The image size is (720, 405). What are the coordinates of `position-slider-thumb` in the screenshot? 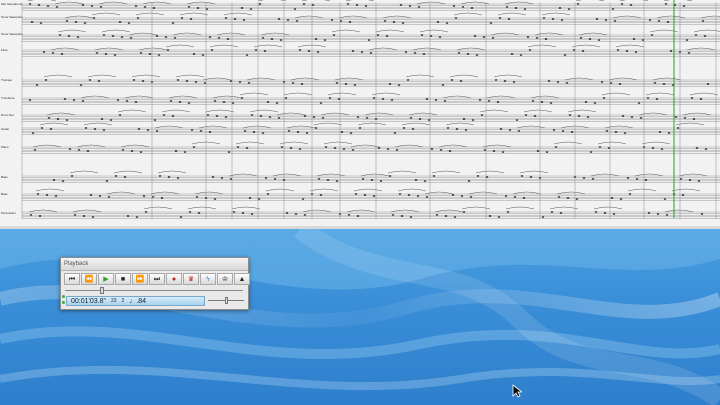 It's located at (101, 290).